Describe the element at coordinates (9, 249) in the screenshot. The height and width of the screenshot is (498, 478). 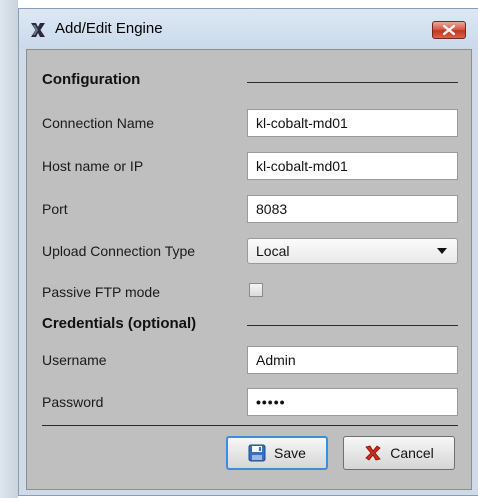
I see `background-window-edge` at that location.